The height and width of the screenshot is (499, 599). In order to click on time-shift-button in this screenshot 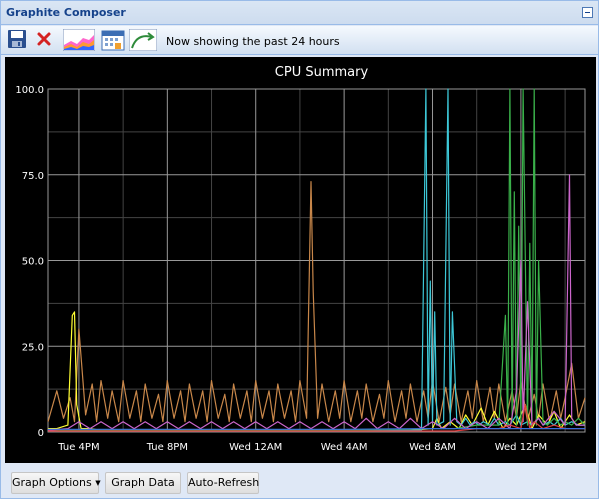, I will do `click(143, 40)`.